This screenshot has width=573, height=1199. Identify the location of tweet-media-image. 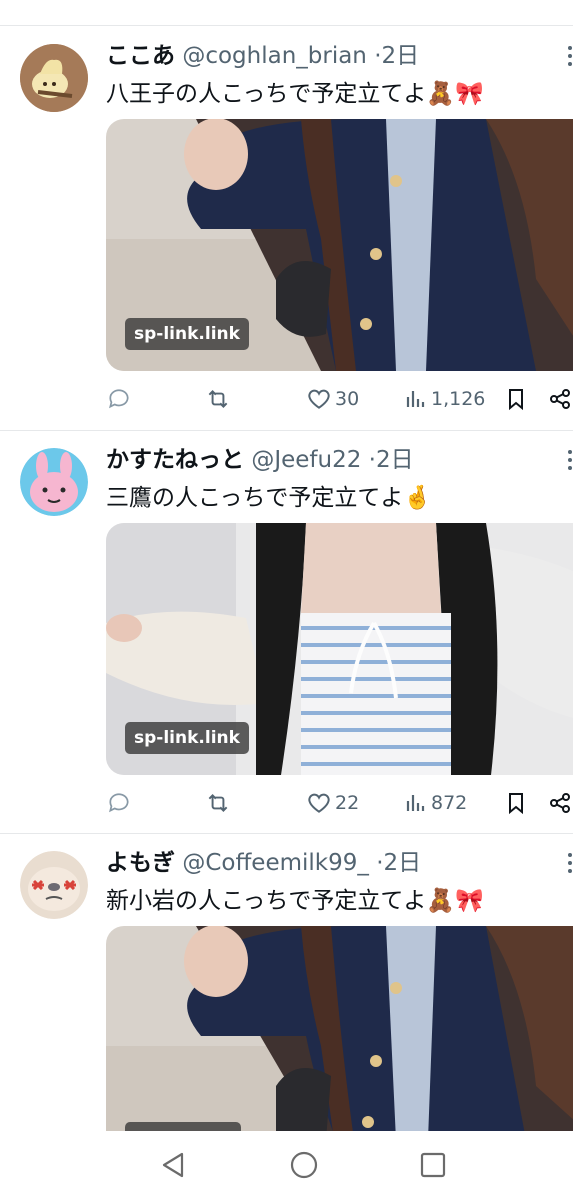
(339, 1033).